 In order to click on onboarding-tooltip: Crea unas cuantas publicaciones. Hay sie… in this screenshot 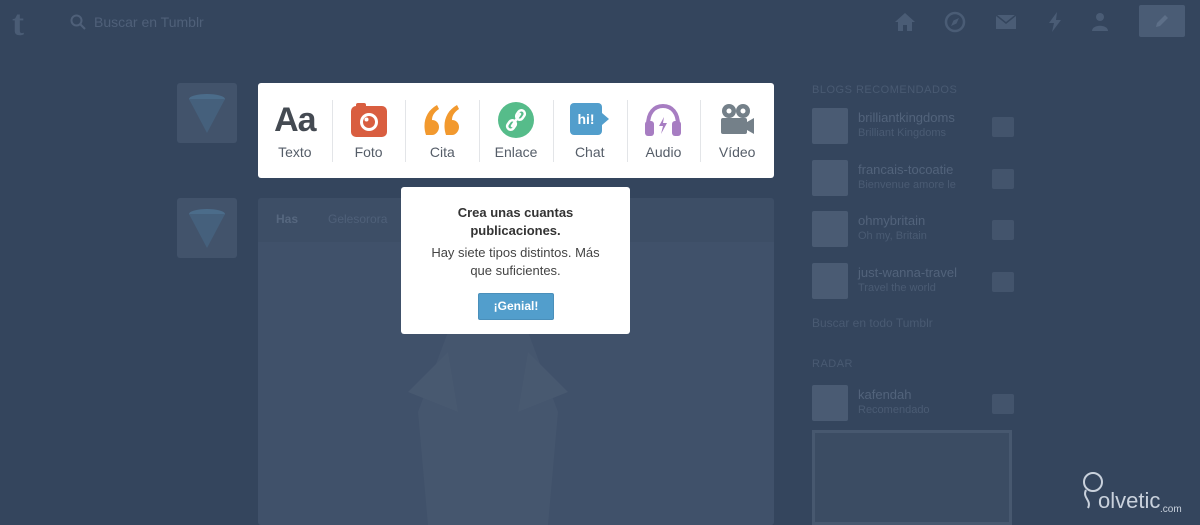, I will do `click(515, 260)`.